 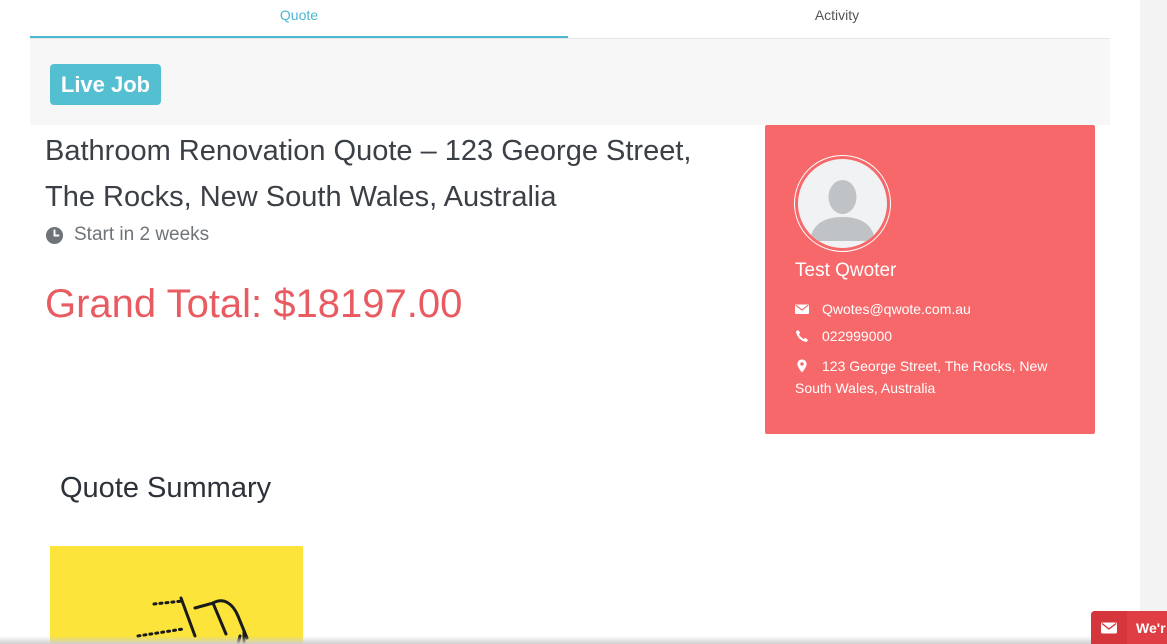 What do you see at coordinates (299, 19) in the screenshot?
I see `tab-quote: Quote` at bounding box center [299, 19].